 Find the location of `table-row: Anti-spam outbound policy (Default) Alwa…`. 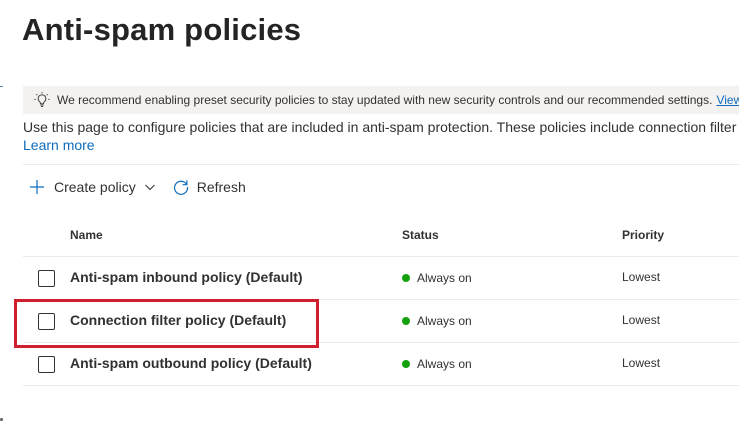

table-row: Anti-spam outbound policy (Default) Alwa… is located at coordinates (381, 364).